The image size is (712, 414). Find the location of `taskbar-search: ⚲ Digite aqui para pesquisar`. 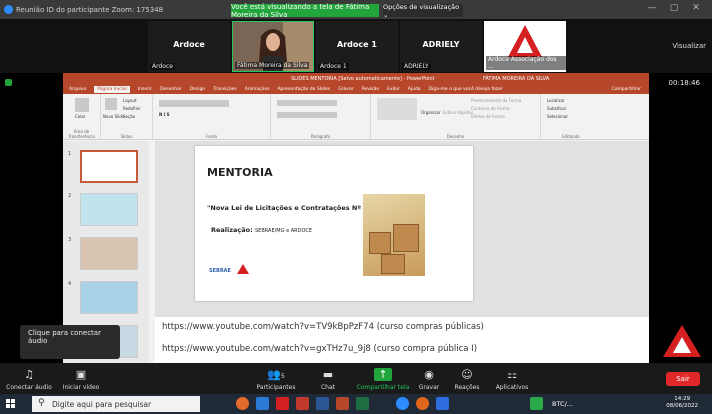

taskbar-search: ⚲ Digite aqui para pesquisar is located at coordinates (116, 404).